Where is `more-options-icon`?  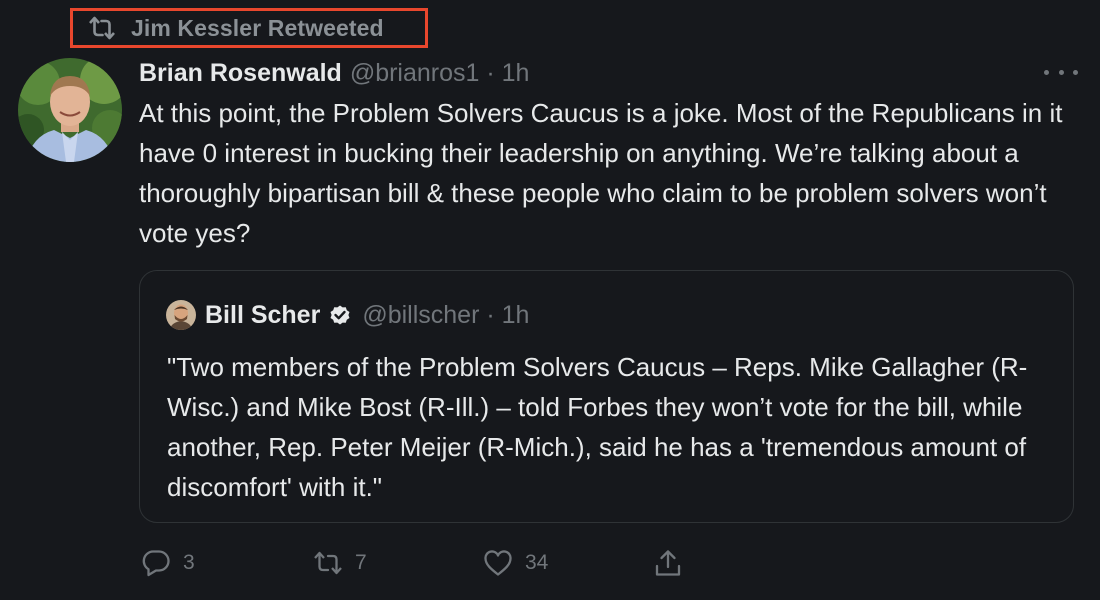 more-options-icon is located at coordinates (1061, 72).